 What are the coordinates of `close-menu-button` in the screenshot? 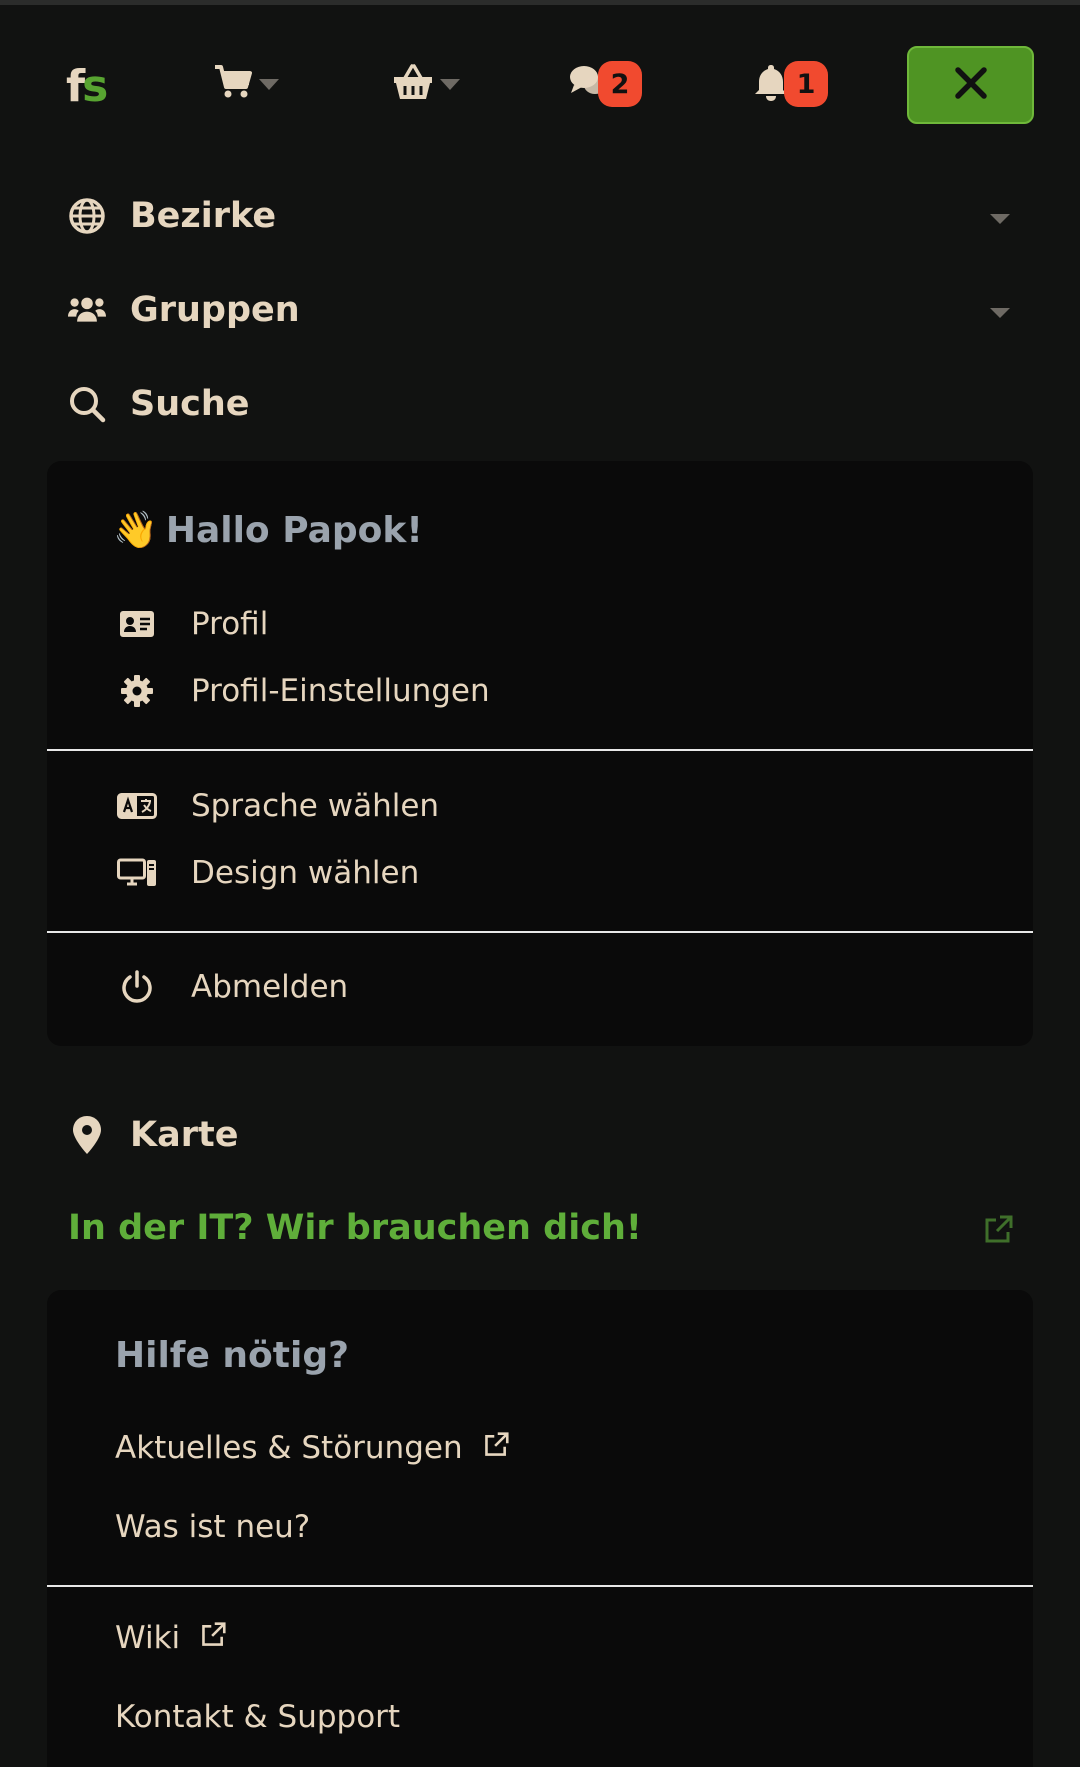 It's located at (970, 85).